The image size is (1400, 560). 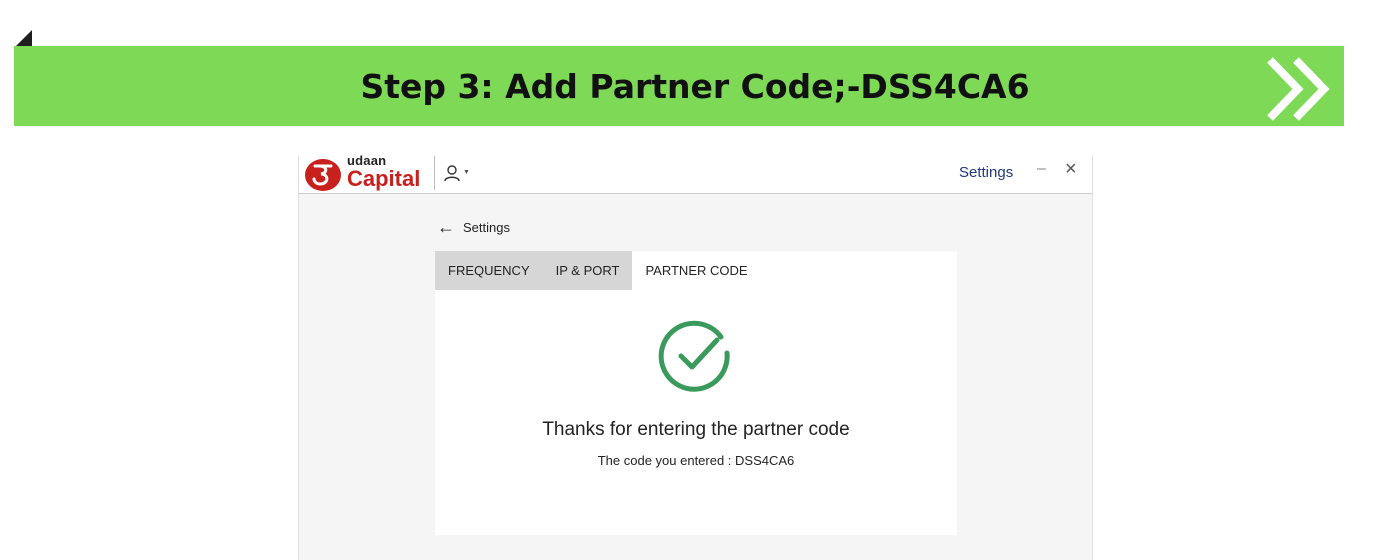 I want to click on udaan-capital-logo: udaan Capital, so click(x=362, y=174).